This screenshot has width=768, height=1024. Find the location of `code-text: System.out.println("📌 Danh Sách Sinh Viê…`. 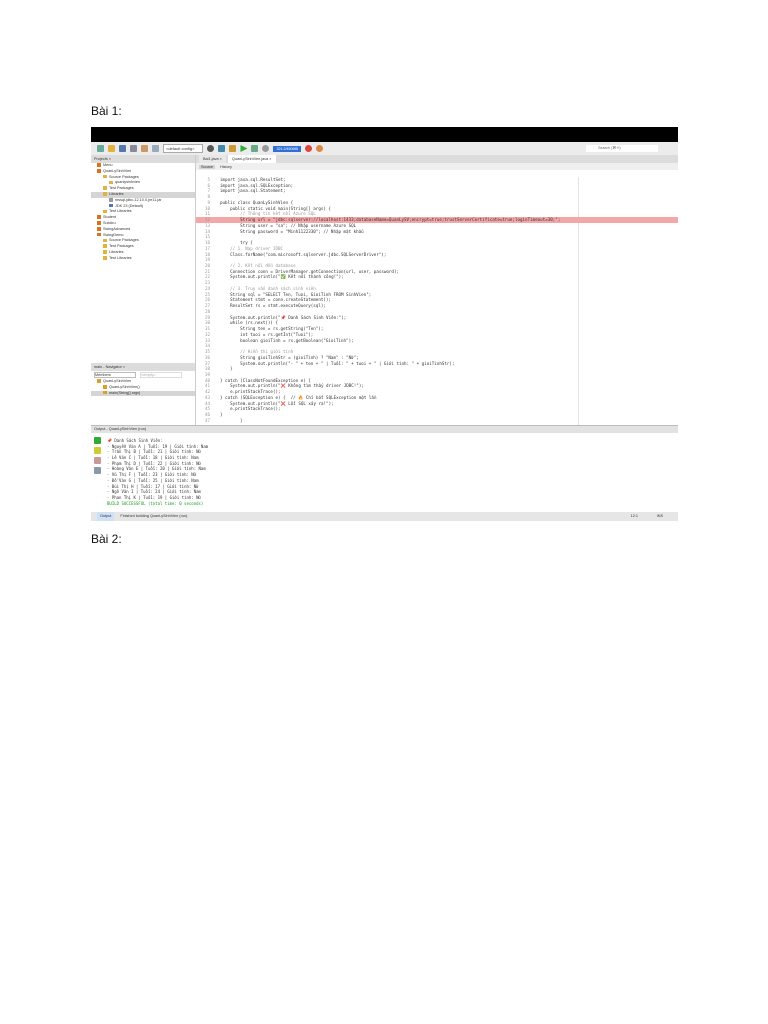

code-text: System.out.println("📌 Danh Sách Sinh Viê… is located at coordinates (283, 317).